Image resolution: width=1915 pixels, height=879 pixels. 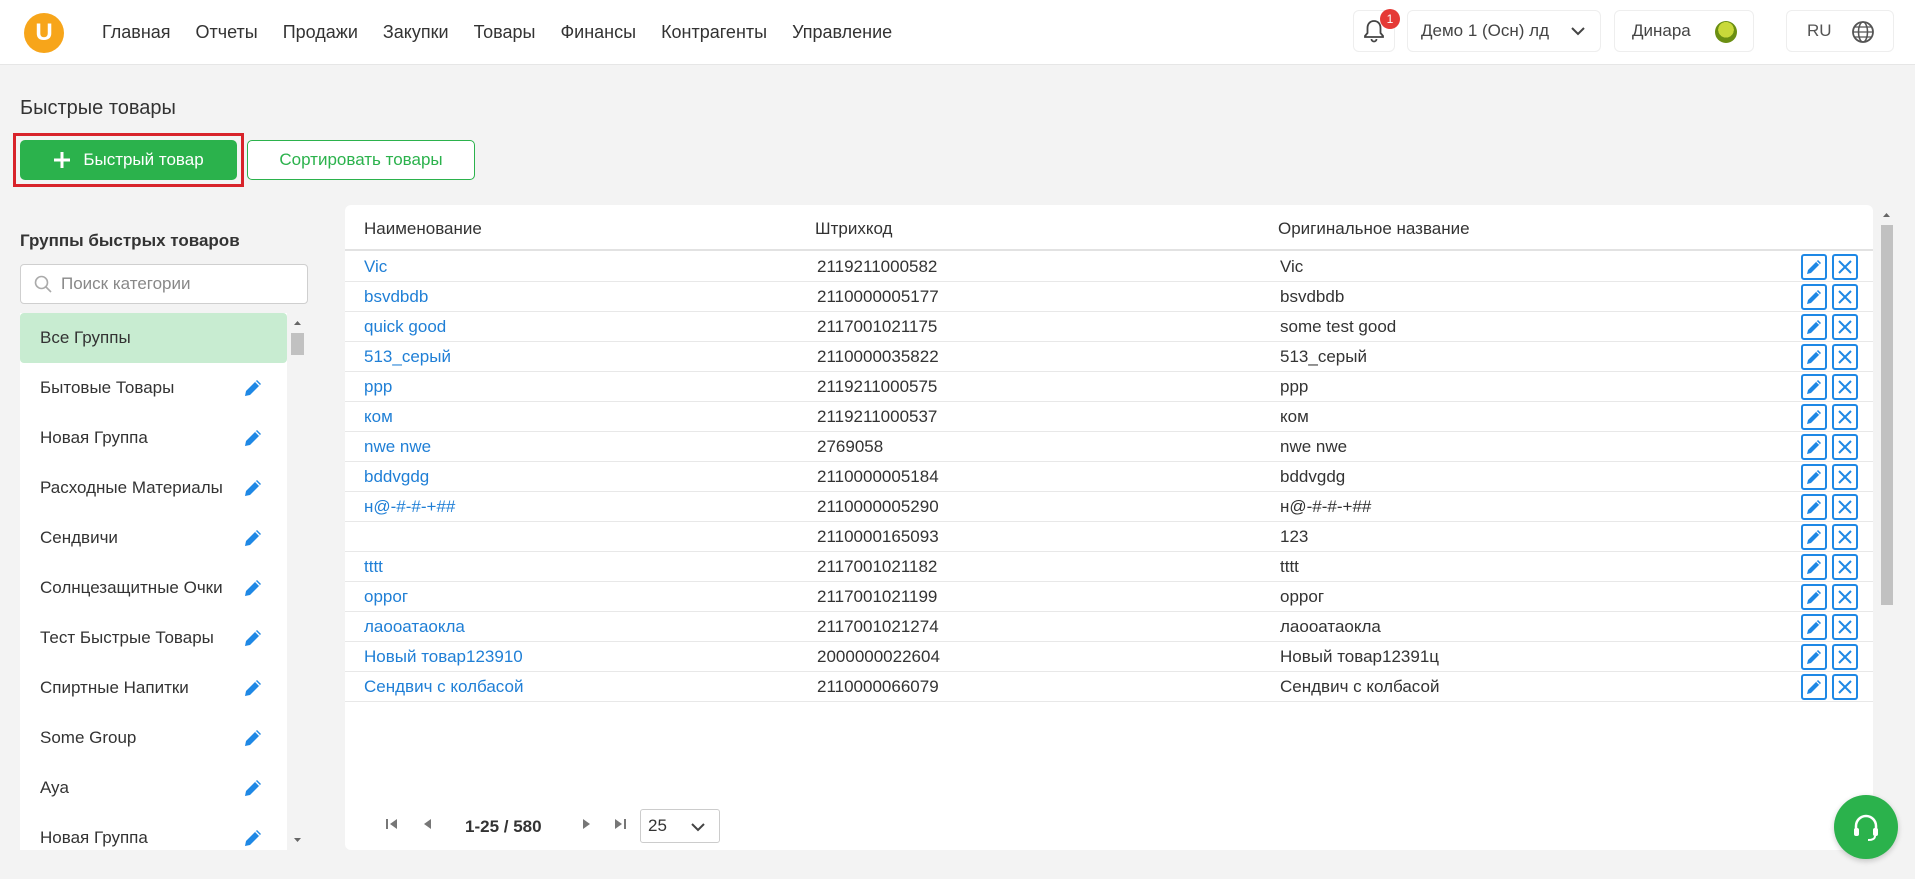 What do you see at coordinates (407, 357) in the screenshot?
I see `product-name-link: 513_серый` at bounding box center [407, 357].